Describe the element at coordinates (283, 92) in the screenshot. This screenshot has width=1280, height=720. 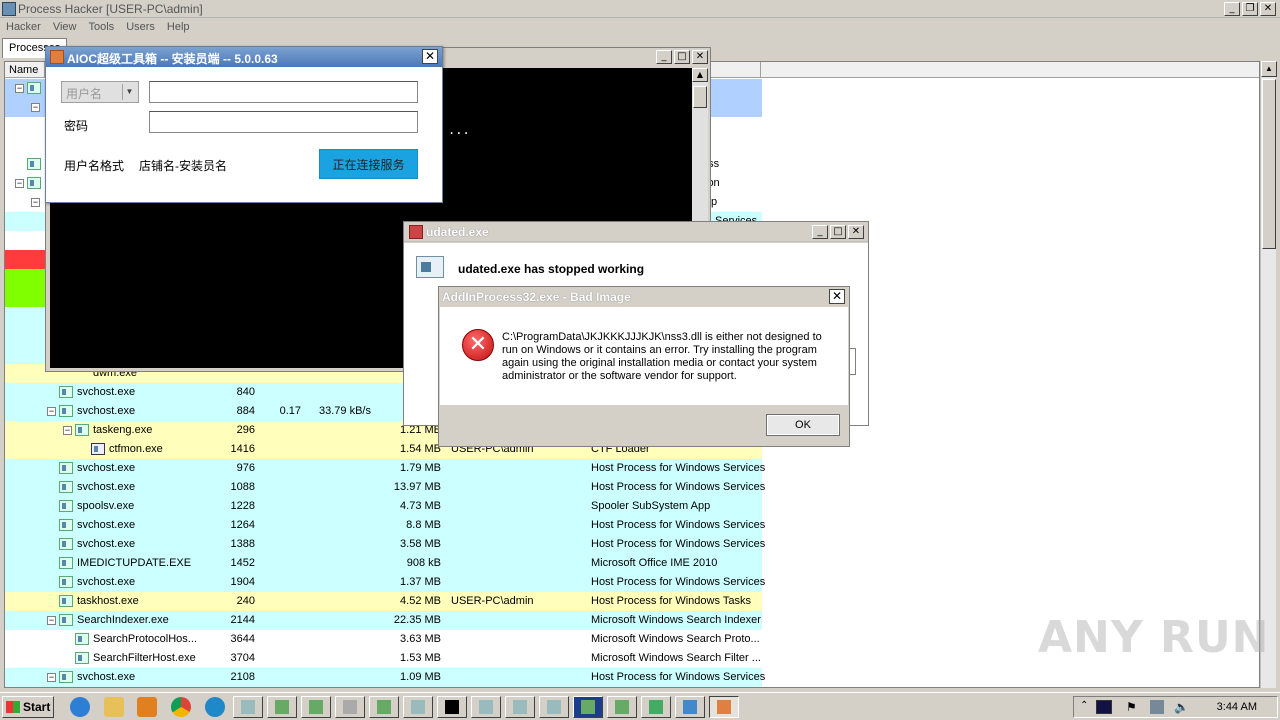
I see `username-input` at that location.